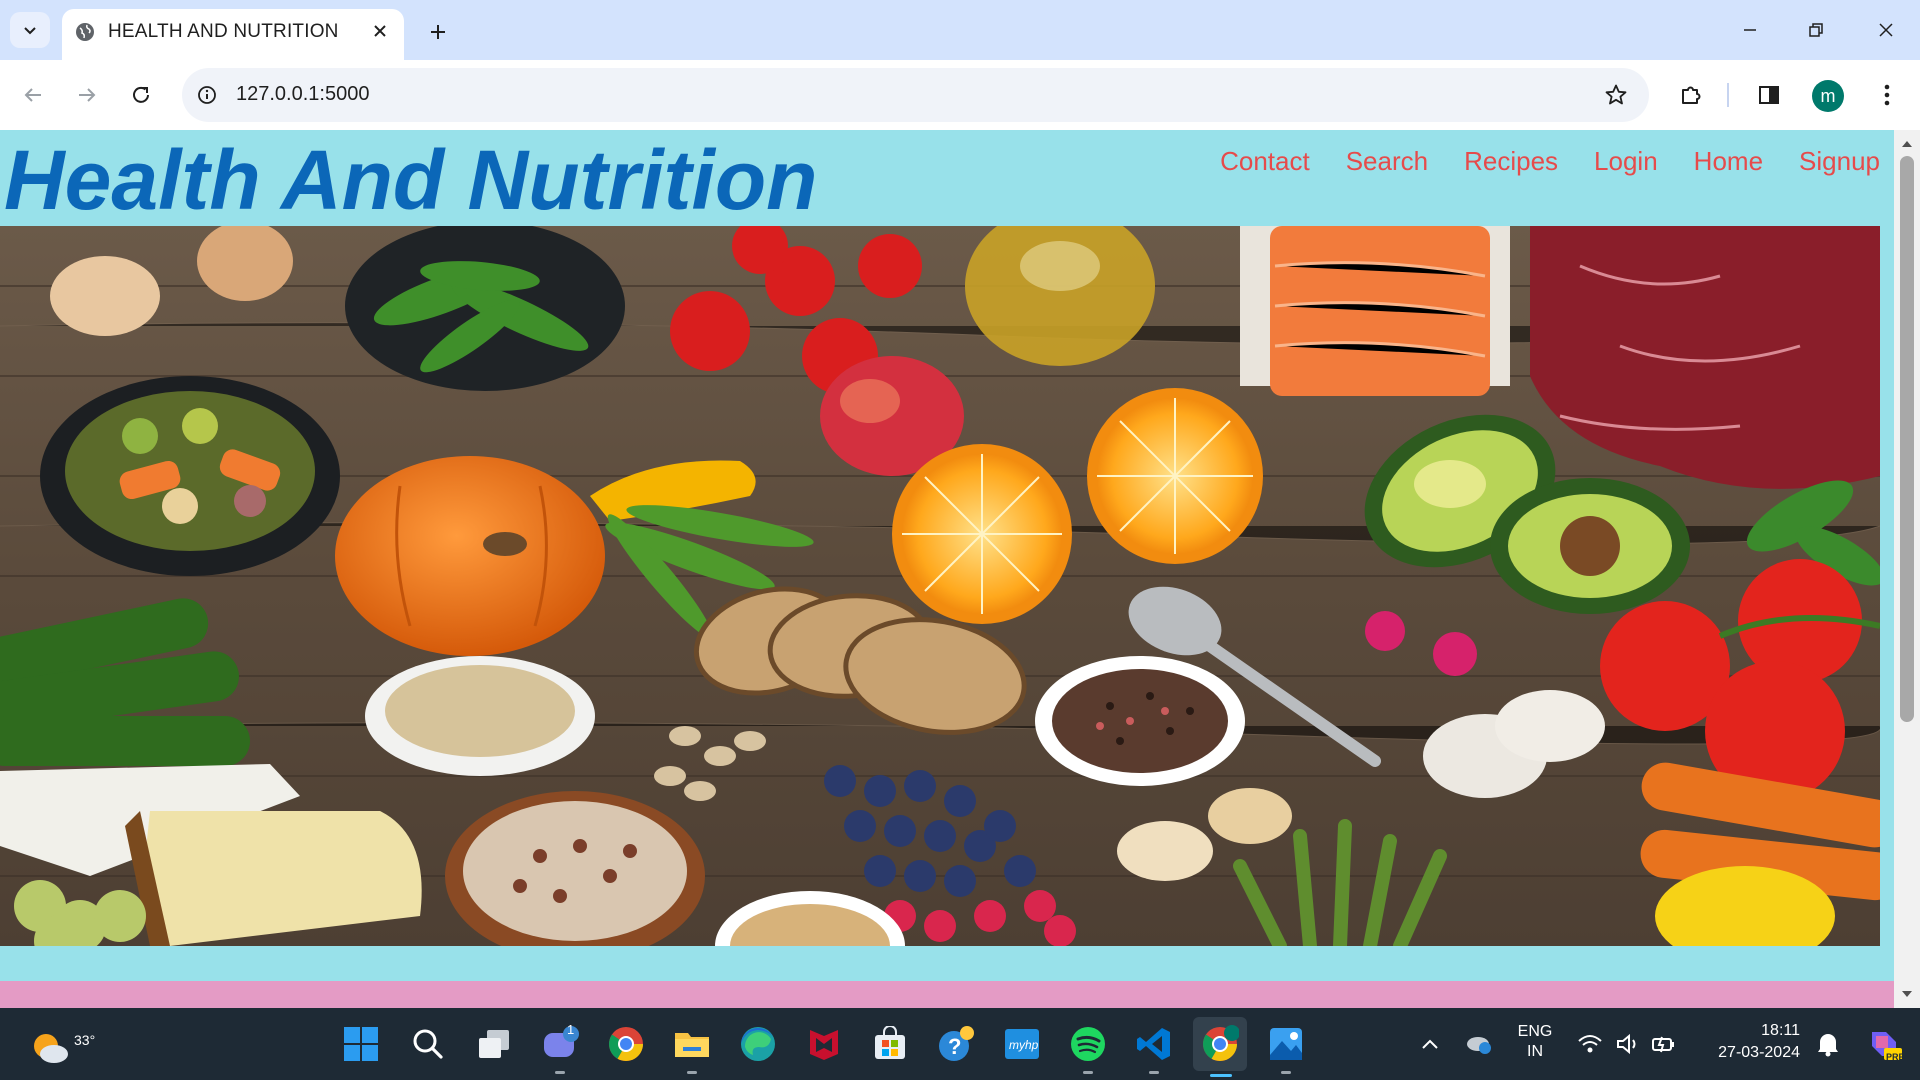 Image resolution: width=1920 pixels, height=1080 pixels. I want to click on profile-avatar: m, so click(1828, 96).